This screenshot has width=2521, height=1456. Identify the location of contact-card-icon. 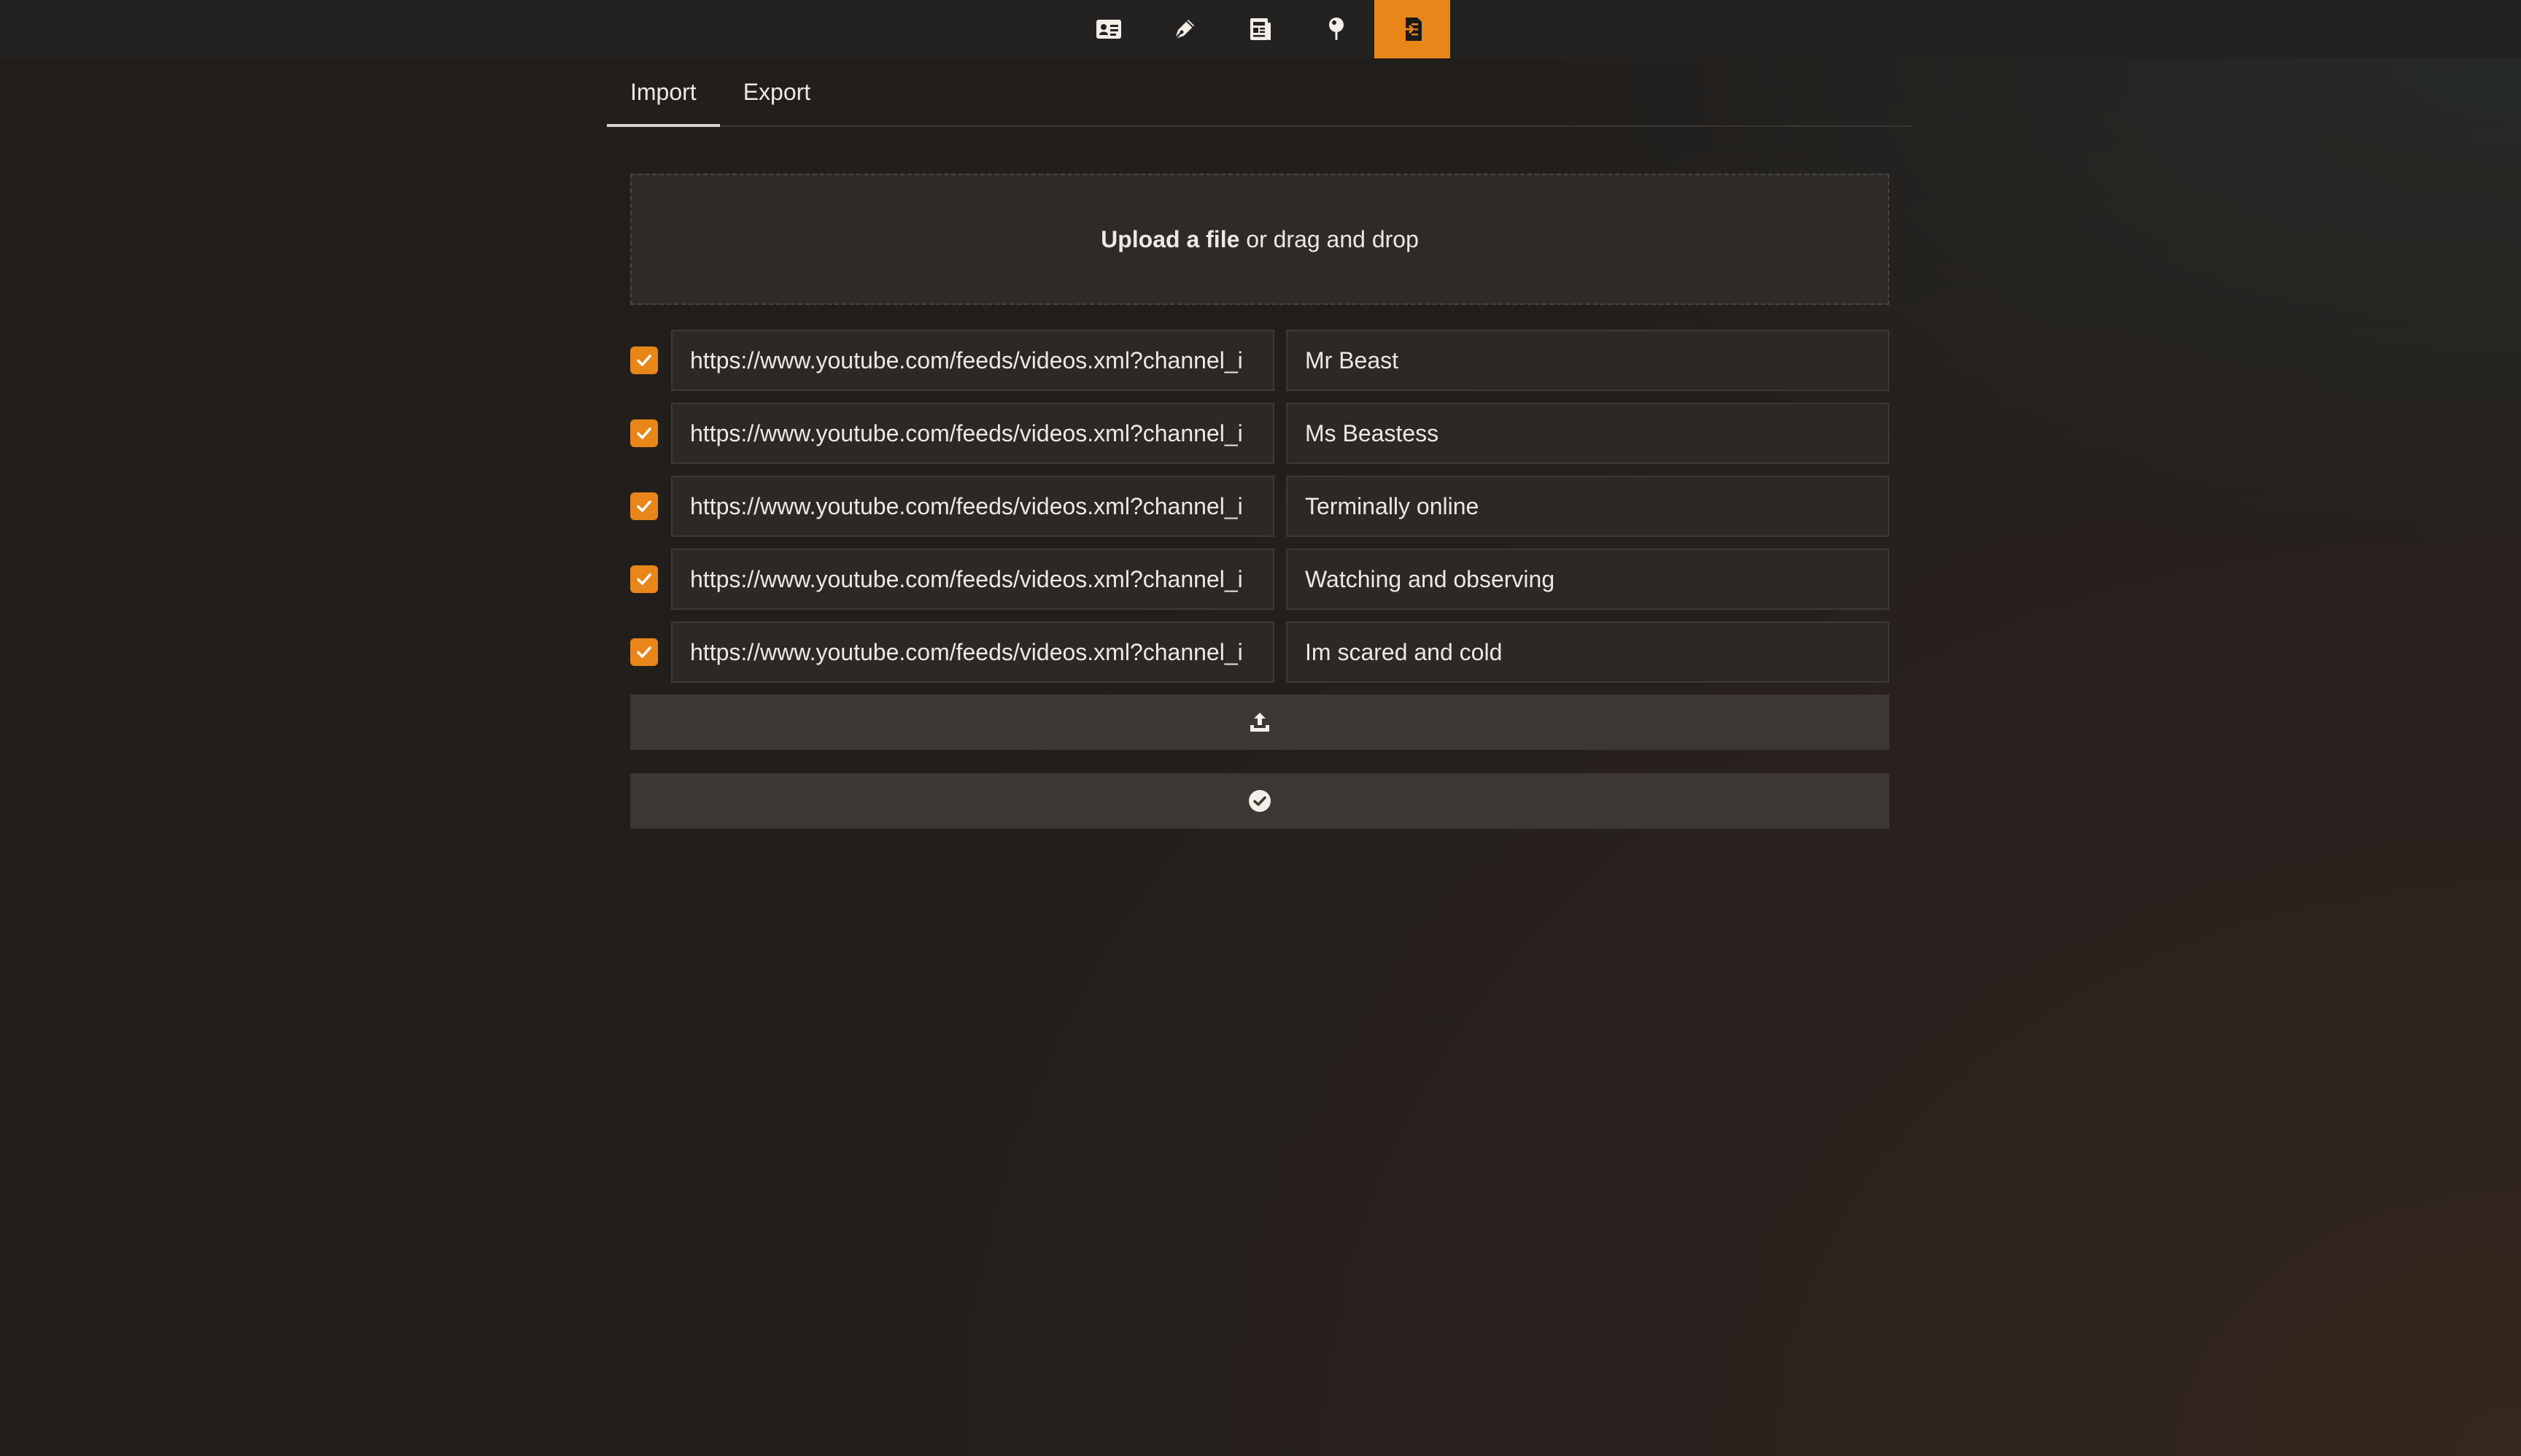
(1108, 29).